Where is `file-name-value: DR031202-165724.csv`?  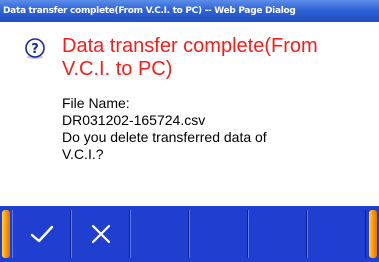 file-name-value: DR031202-165724.csv is located at coordinates (134, 120).